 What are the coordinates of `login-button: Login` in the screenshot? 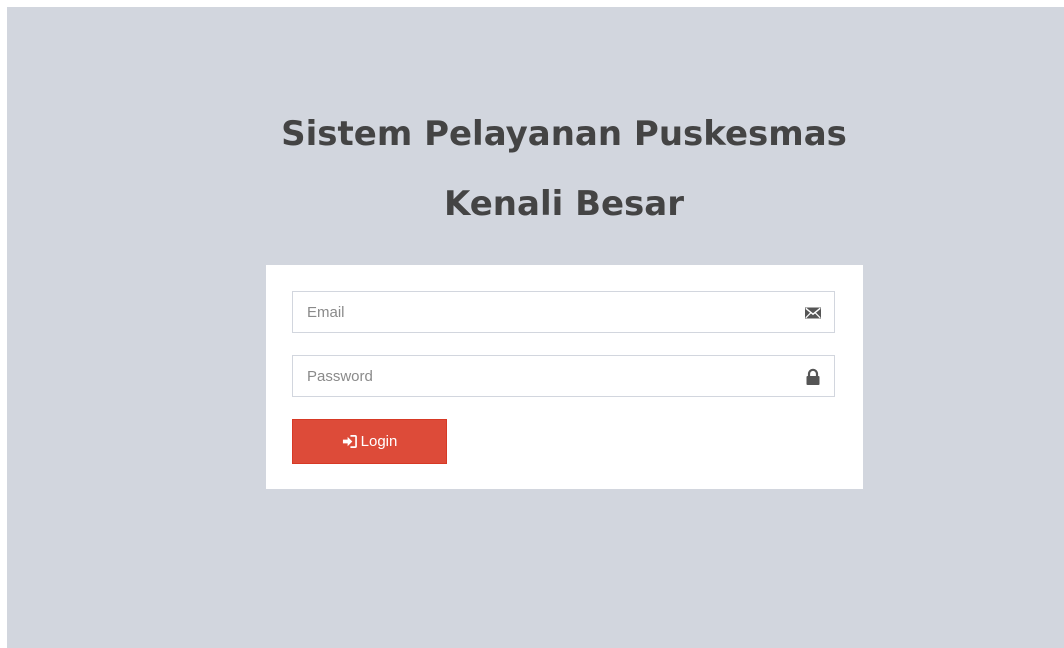 It's located at (369, 441).